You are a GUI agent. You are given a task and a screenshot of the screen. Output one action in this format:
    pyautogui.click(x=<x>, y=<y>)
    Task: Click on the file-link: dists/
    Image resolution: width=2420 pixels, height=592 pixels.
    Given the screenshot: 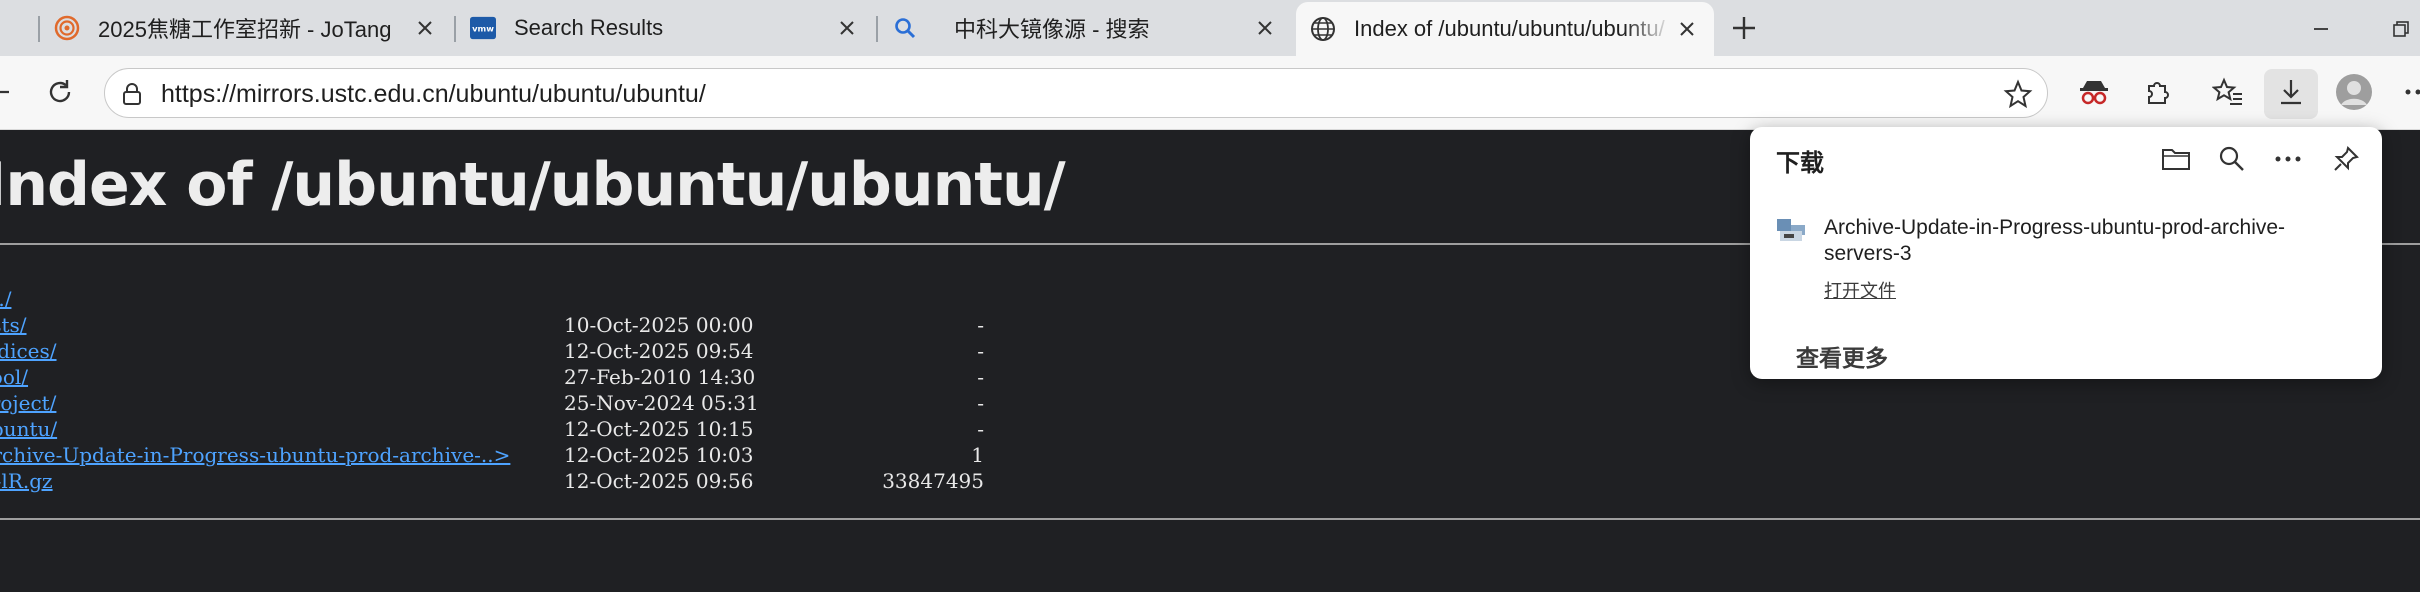 What is the action you would take?
    pyautogui.click(x=13, y=325)
    